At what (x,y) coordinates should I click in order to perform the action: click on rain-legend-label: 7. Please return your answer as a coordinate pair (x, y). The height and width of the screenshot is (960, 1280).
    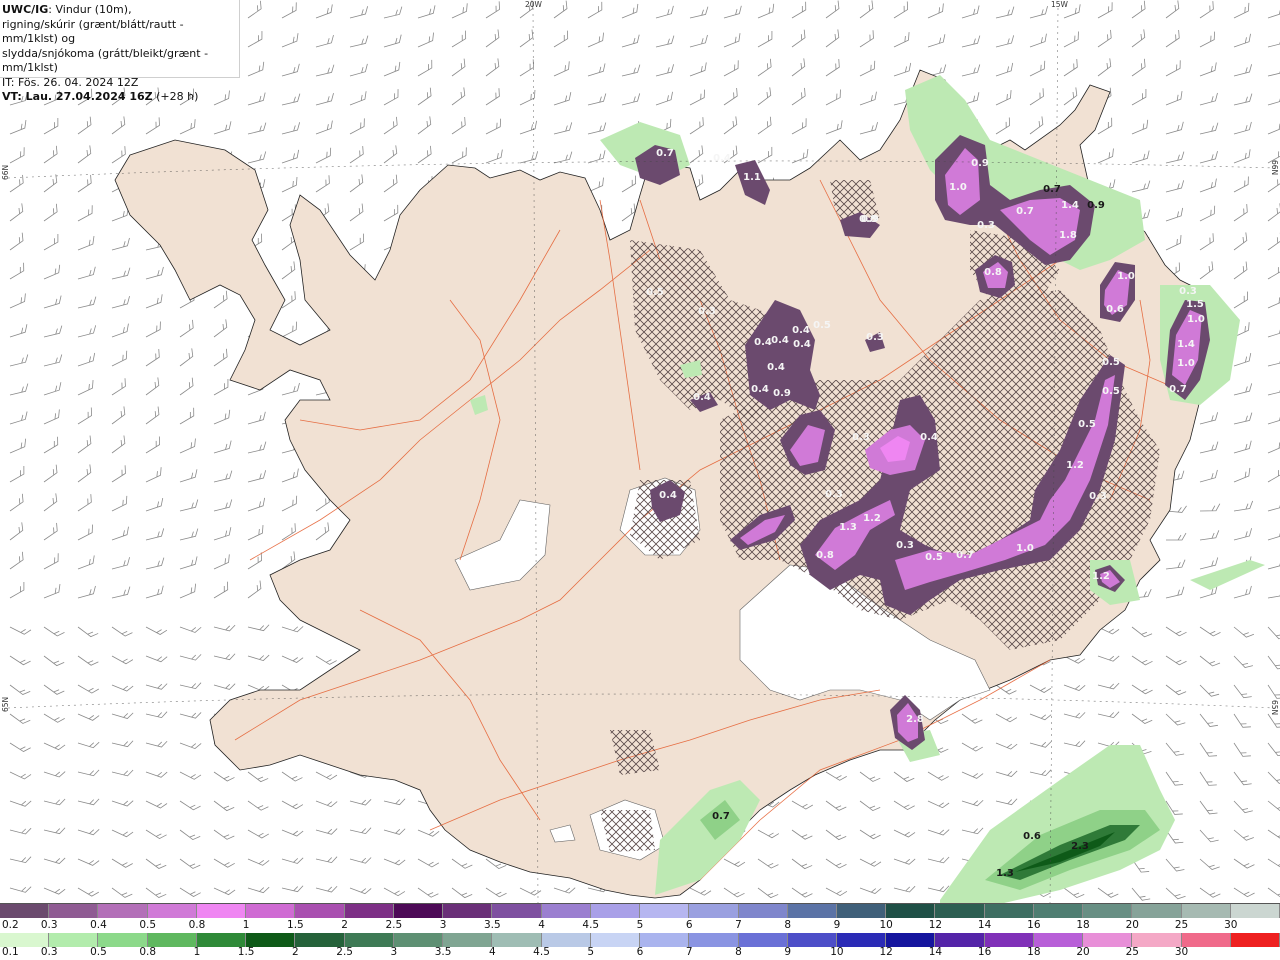
    Looking at the image, I should click on (689, 952).